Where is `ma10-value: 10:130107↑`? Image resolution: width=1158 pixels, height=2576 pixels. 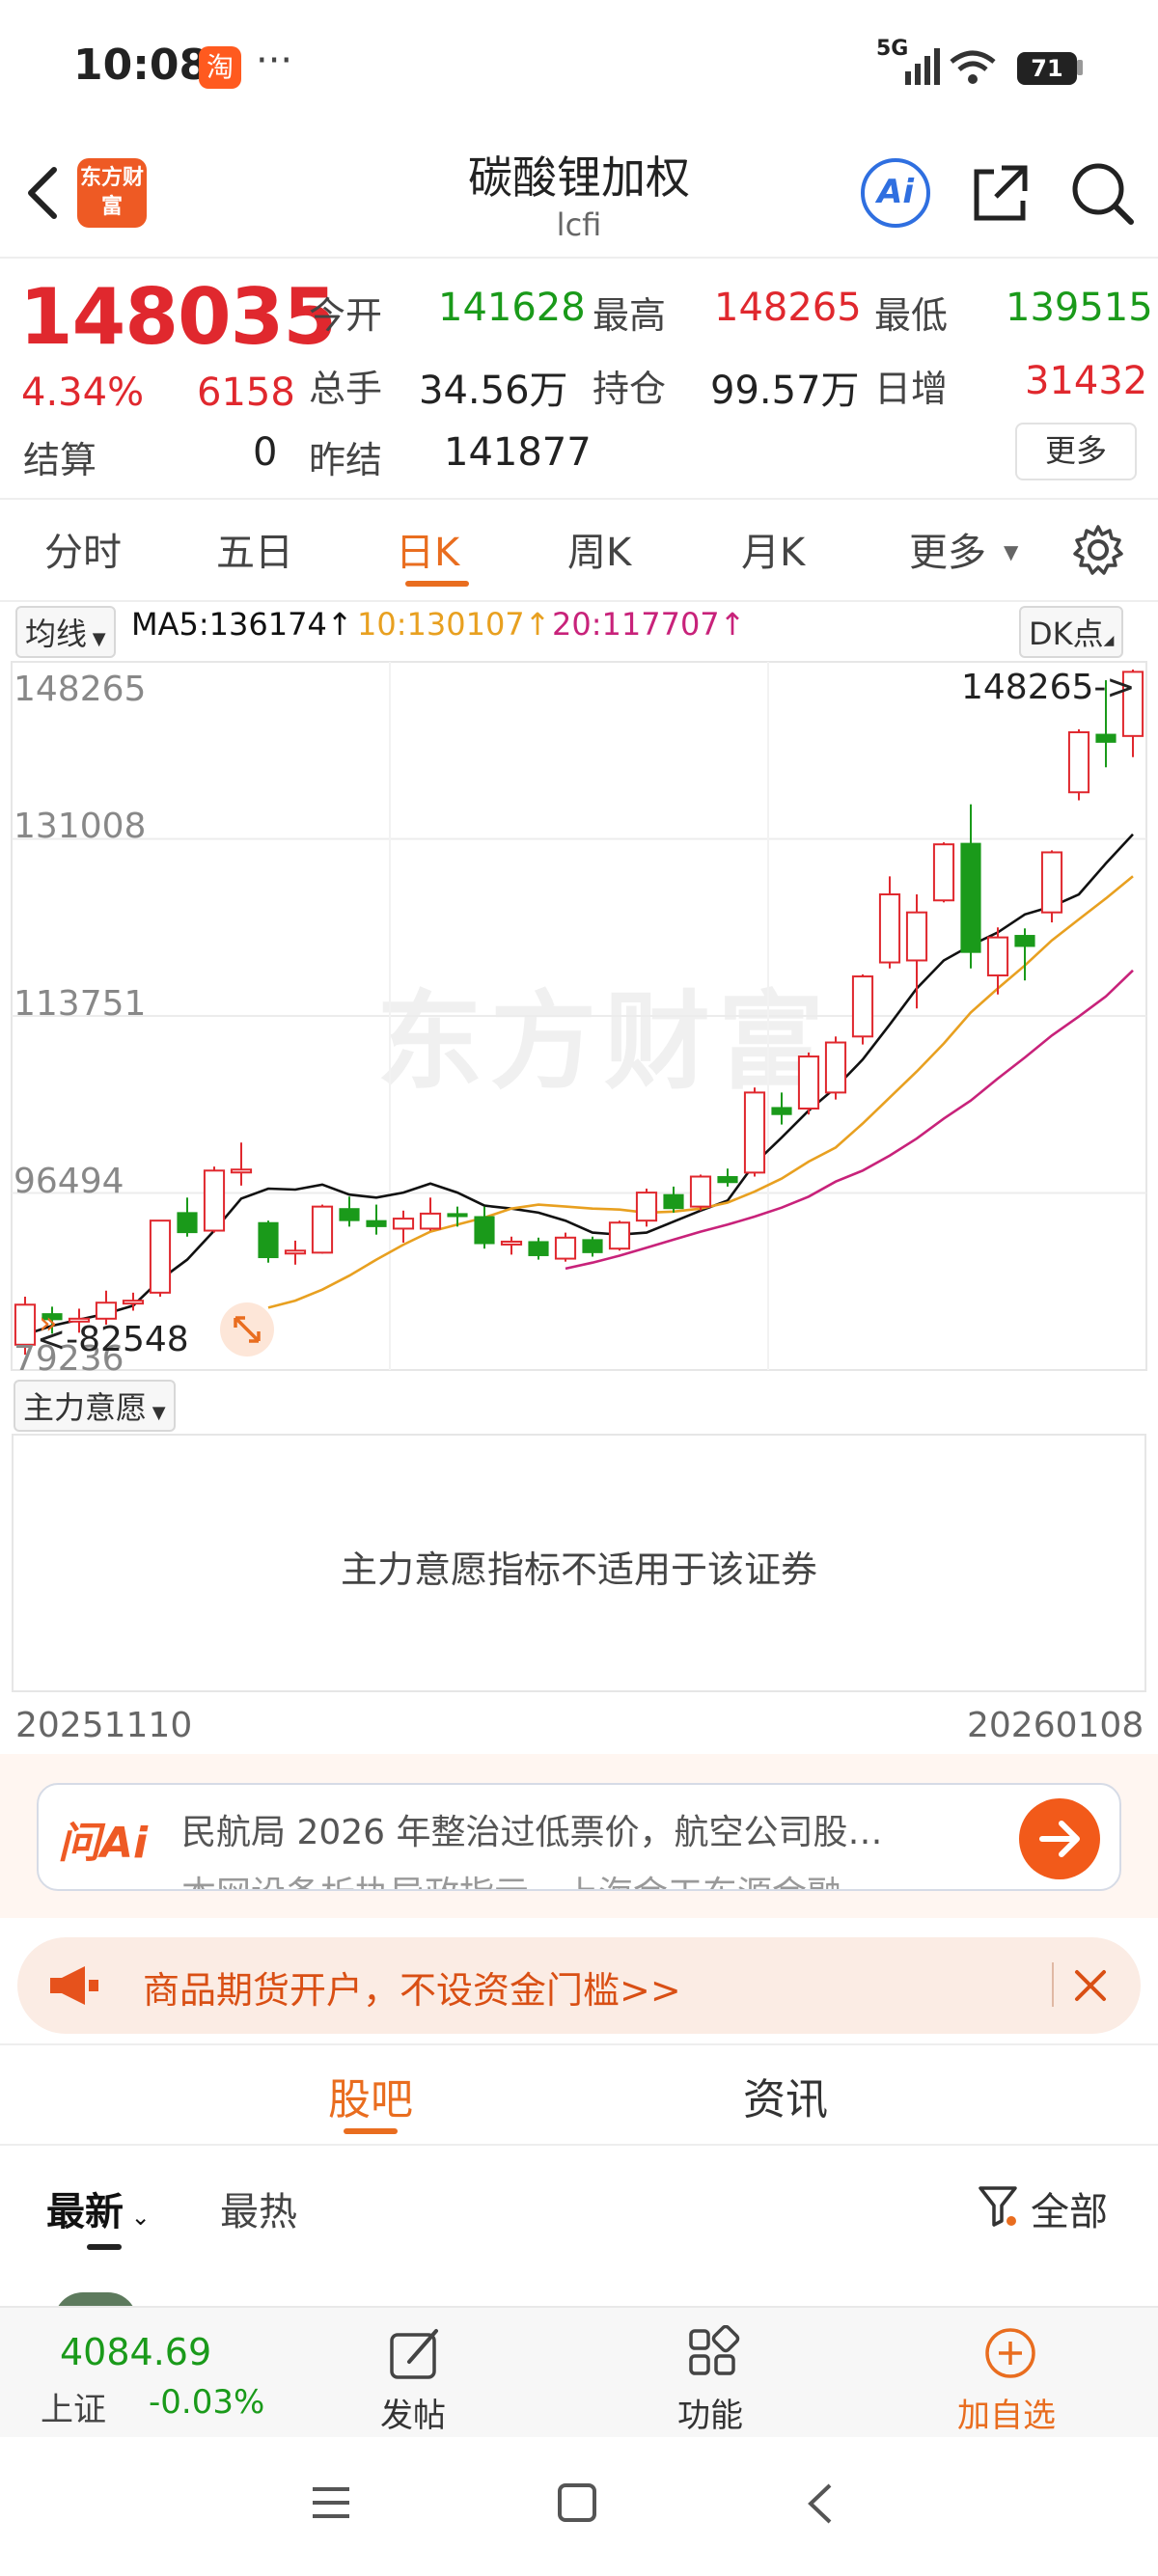 ma10-value: 10:130107↑ is located at coordinates (454, 625).